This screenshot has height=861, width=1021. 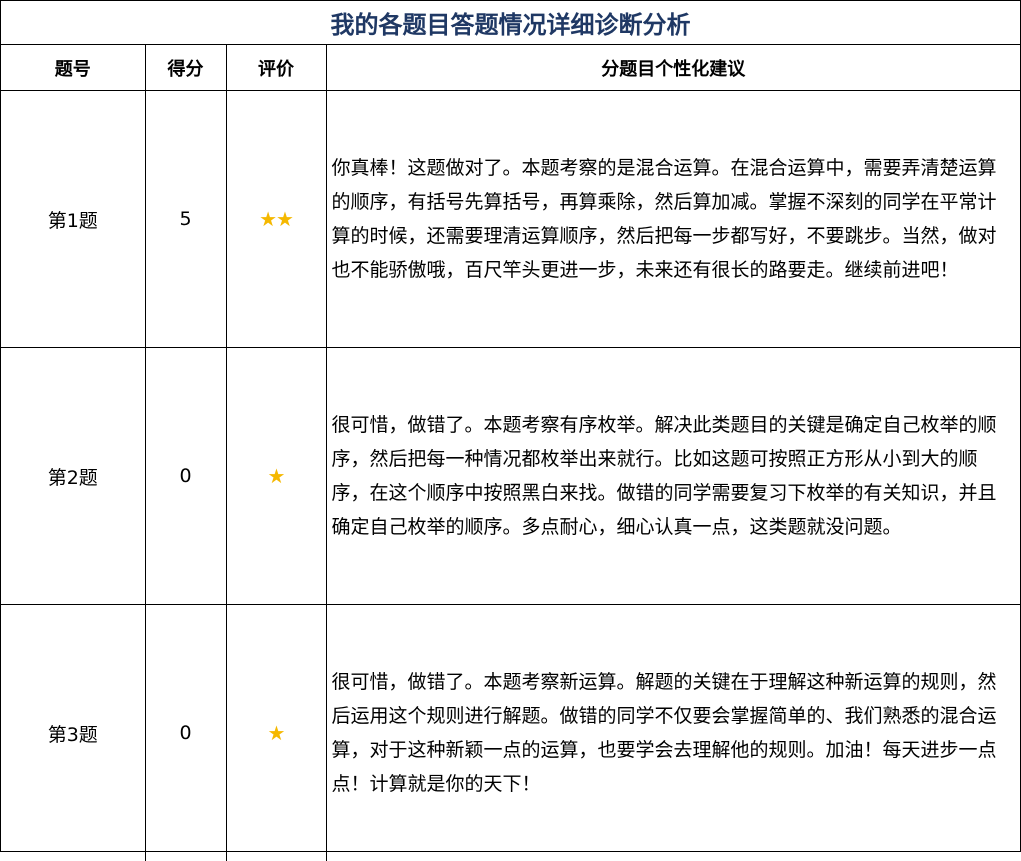 I want to click on header-score: 得分, so click(x=185, y=68).